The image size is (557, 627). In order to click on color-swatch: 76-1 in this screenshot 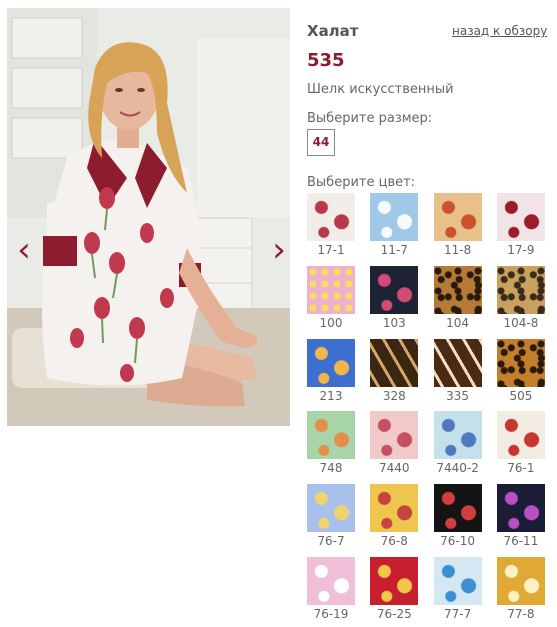, I will do `click(521, 446)`.